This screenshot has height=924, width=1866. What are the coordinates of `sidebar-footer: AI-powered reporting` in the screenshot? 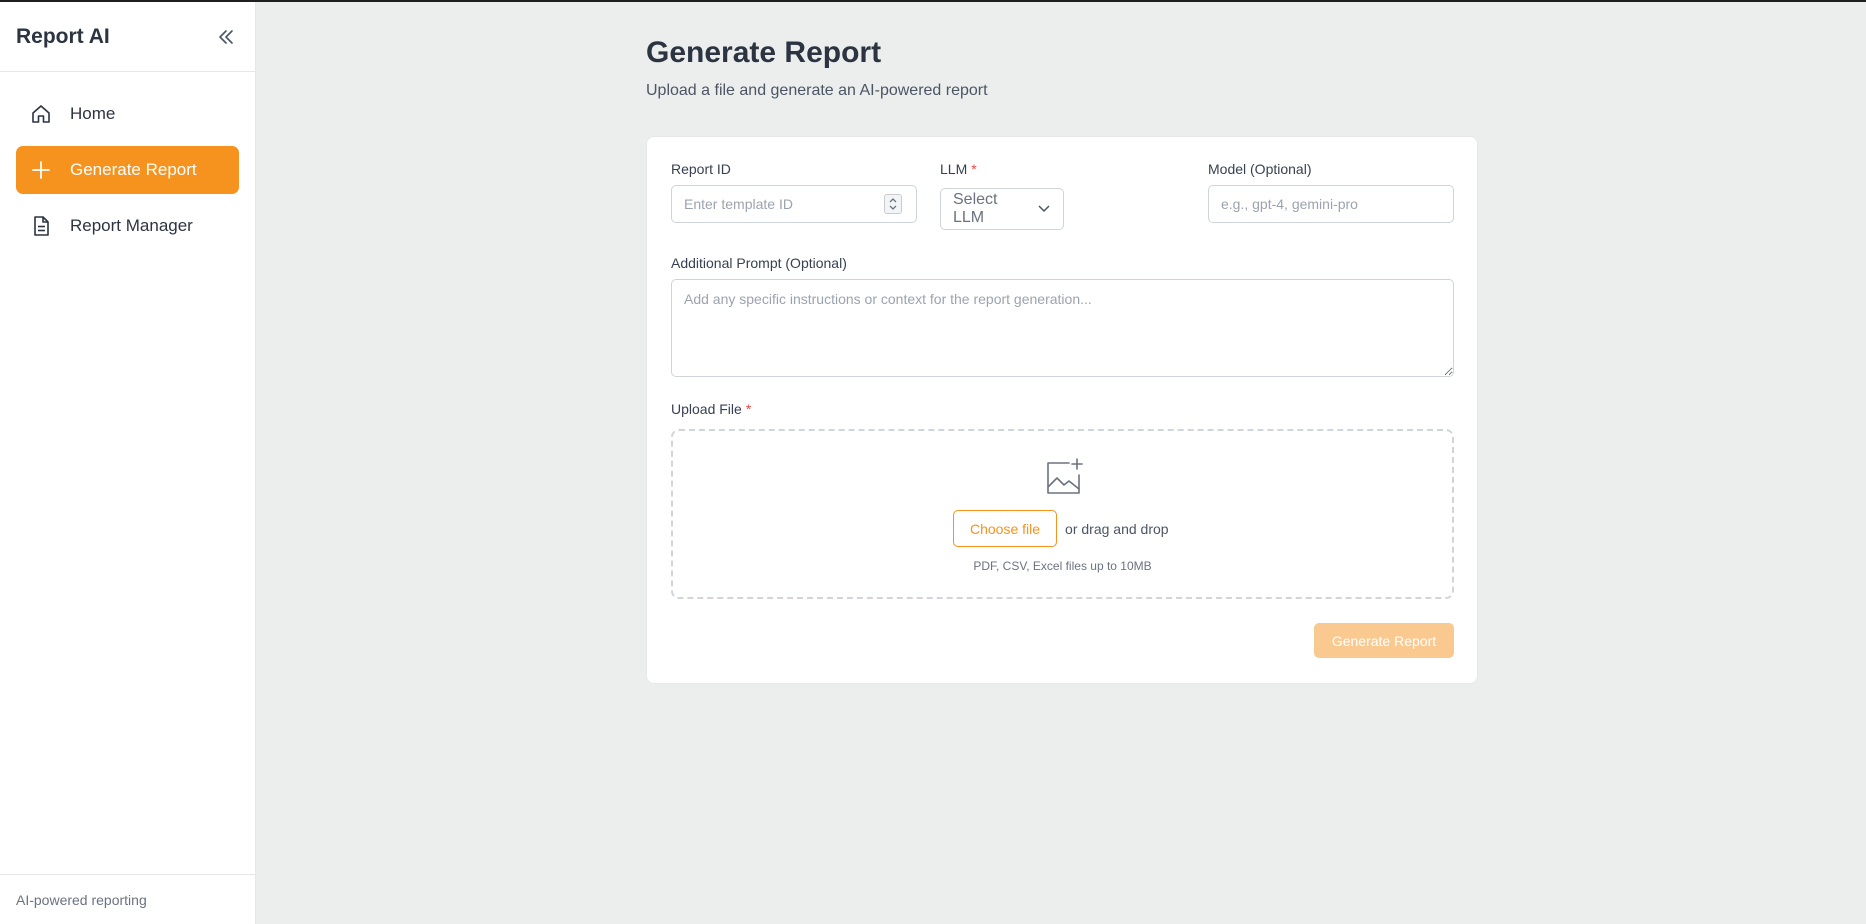 It's located at (127, 899).